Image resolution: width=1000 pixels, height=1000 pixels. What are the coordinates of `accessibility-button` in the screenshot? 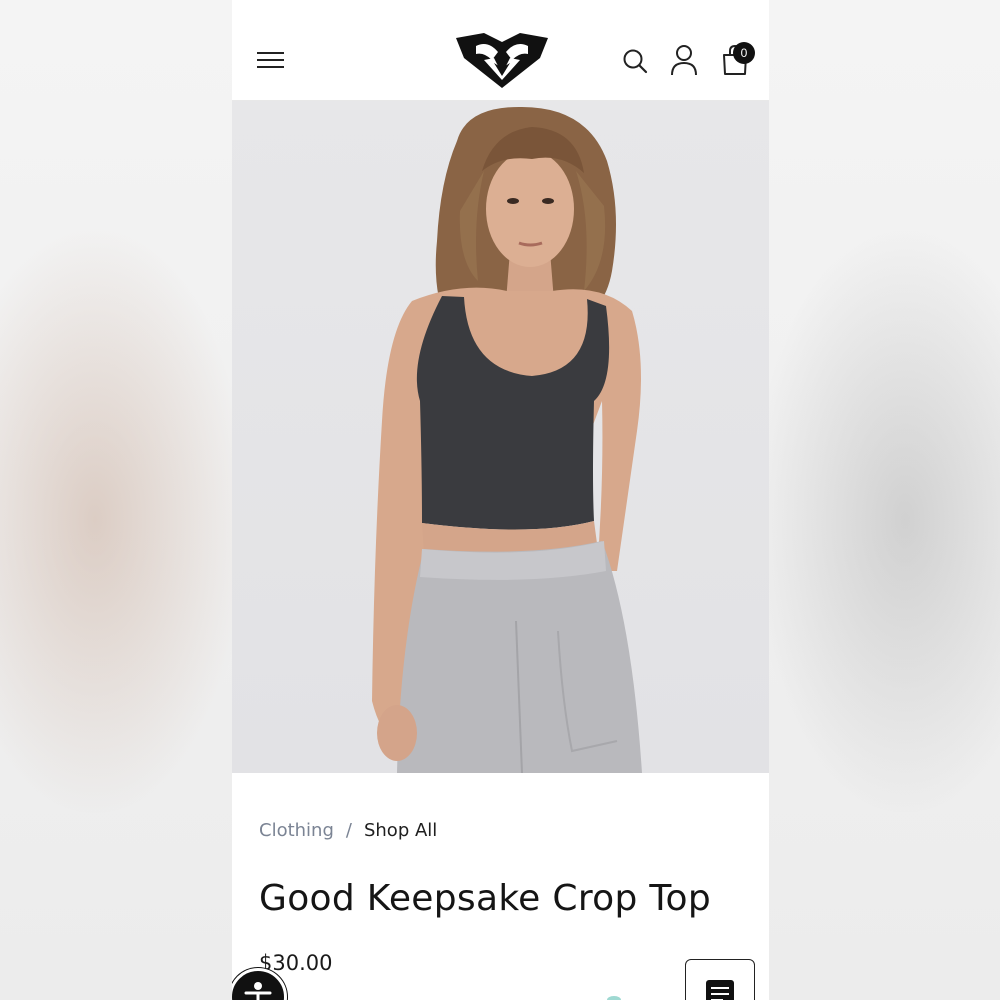 It's located at (259, 984).